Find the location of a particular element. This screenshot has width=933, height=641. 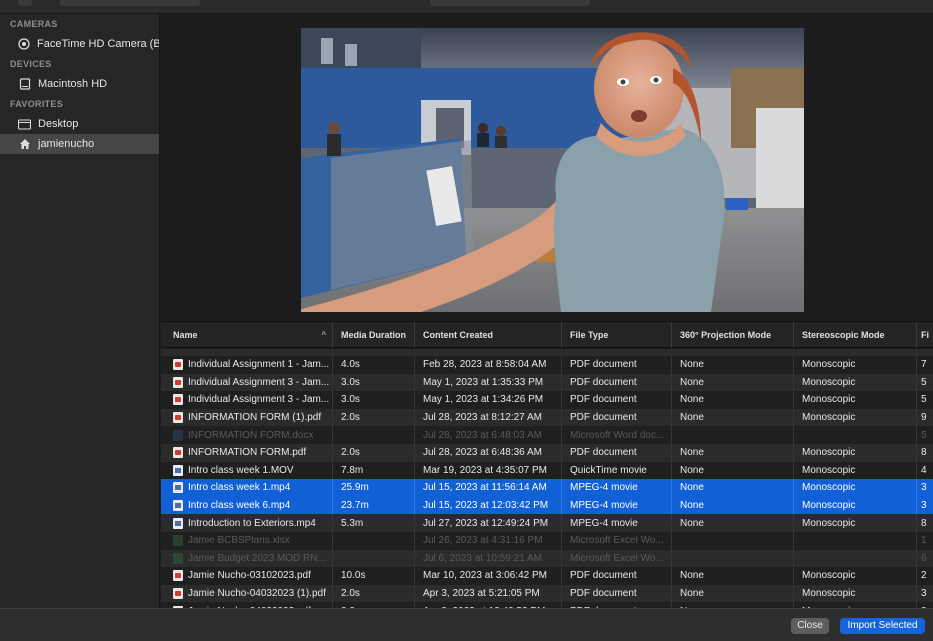

cell-created: Mar 10, 2023 at 3:06:42 PM is located at coordinates (488, 576).